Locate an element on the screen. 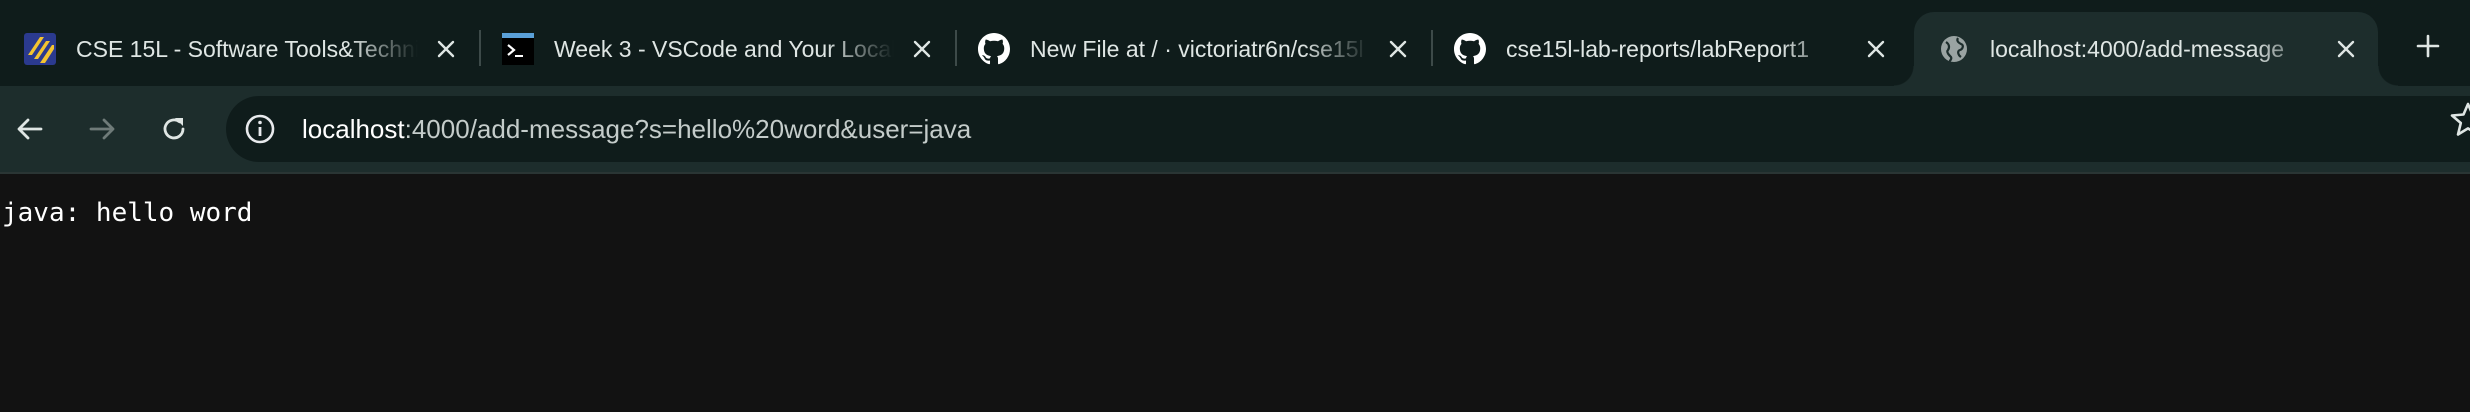  tab-title: New File at / · victoriatr6n/cse15l is located at coordinates (1197, 48).